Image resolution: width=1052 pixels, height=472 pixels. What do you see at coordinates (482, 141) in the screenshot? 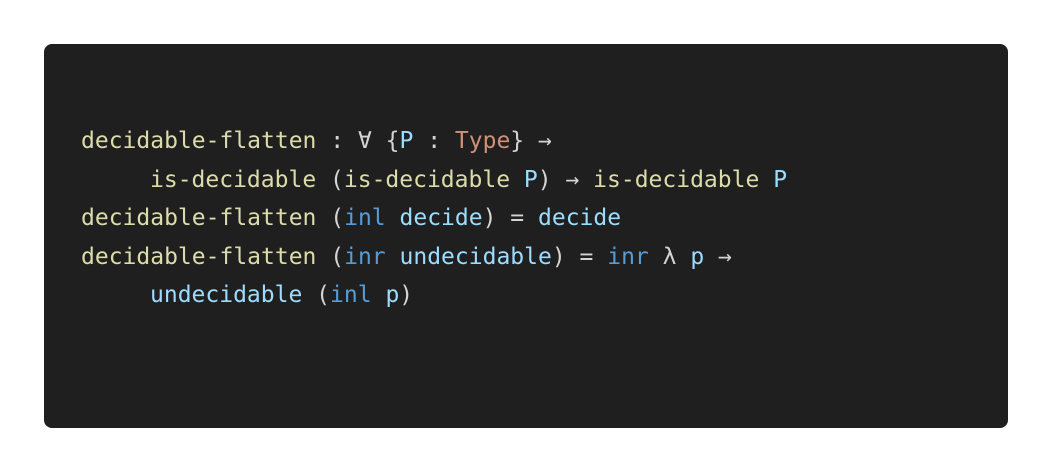
I see `code-token-ty: Type` at bounding box center [482, 141].